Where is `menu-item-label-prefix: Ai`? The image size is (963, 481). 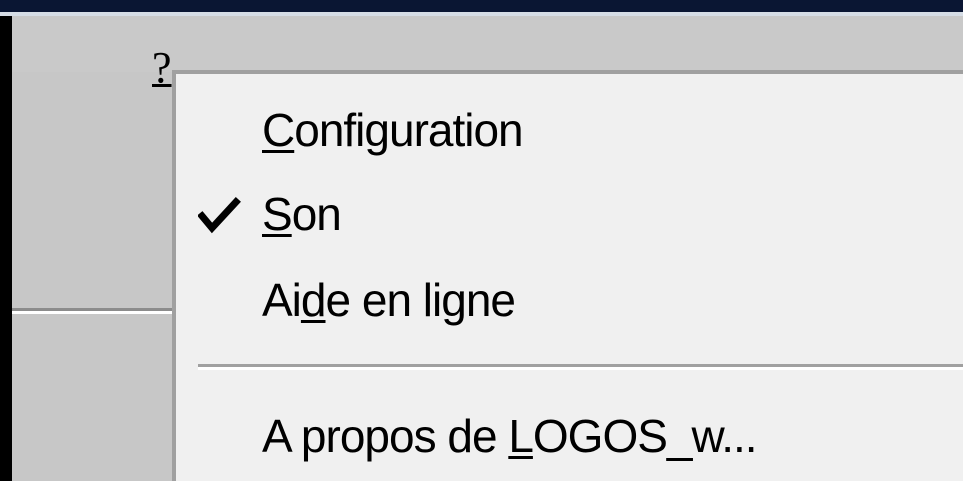
menu-item-label-prefix: Ai is located at coordinates (282, 300).